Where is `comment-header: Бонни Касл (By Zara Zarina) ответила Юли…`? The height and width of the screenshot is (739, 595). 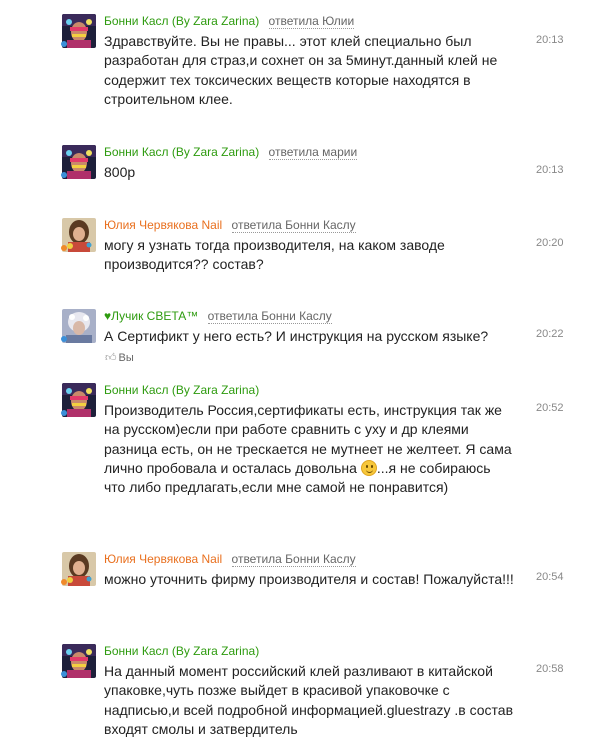 comment-header: Бонни Касл (By Zara Zarina) ответила Юли… is located at coordinates (229, 21).